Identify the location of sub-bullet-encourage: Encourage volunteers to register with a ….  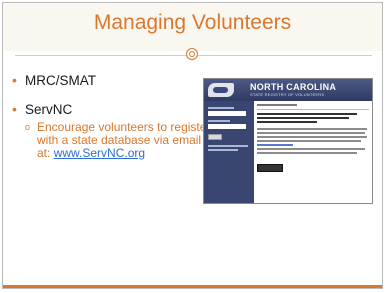
(119, 140).